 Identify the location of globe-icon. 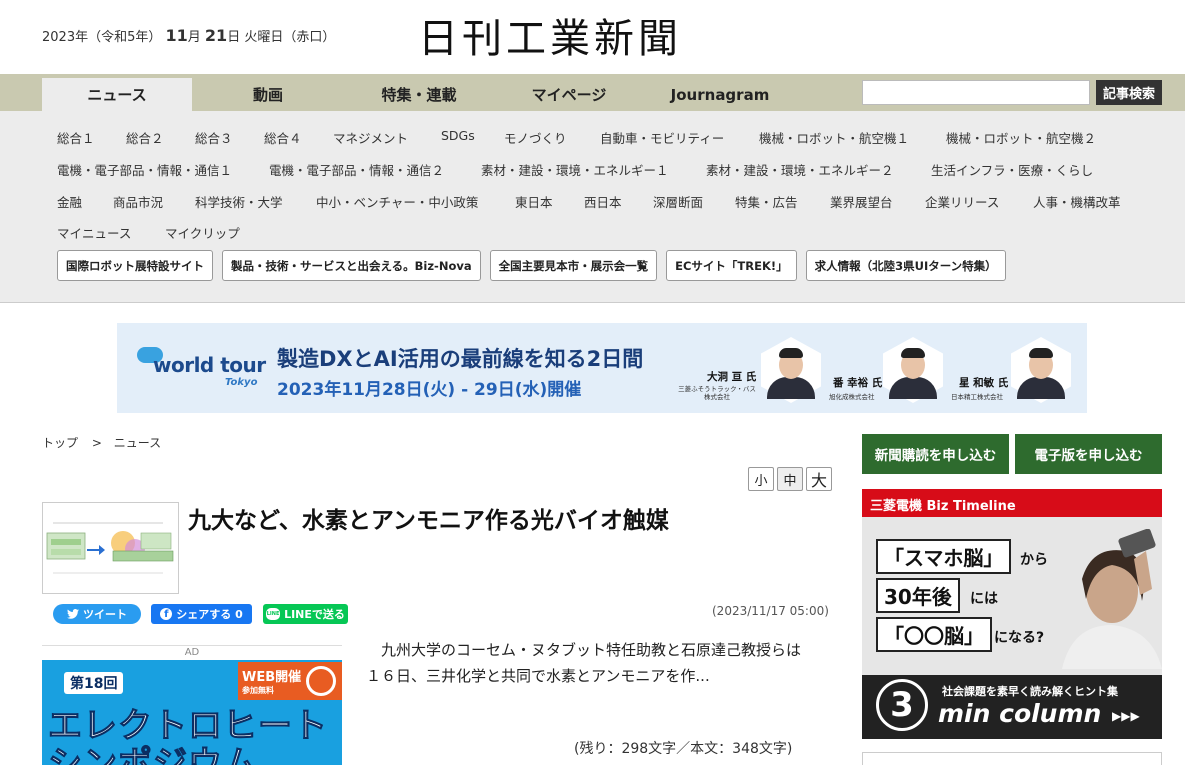
(321, 681).